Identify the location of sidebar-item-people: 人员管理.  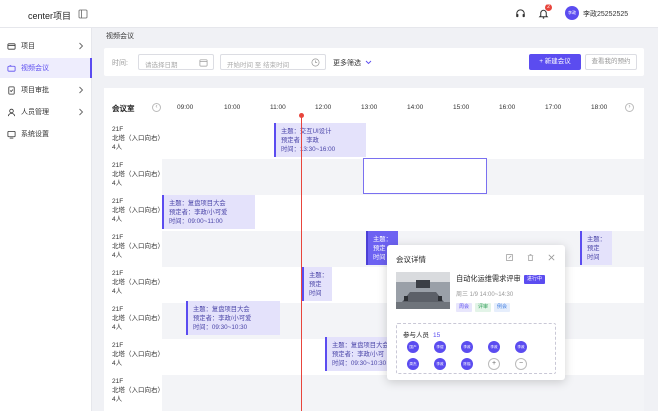
(46, 112).